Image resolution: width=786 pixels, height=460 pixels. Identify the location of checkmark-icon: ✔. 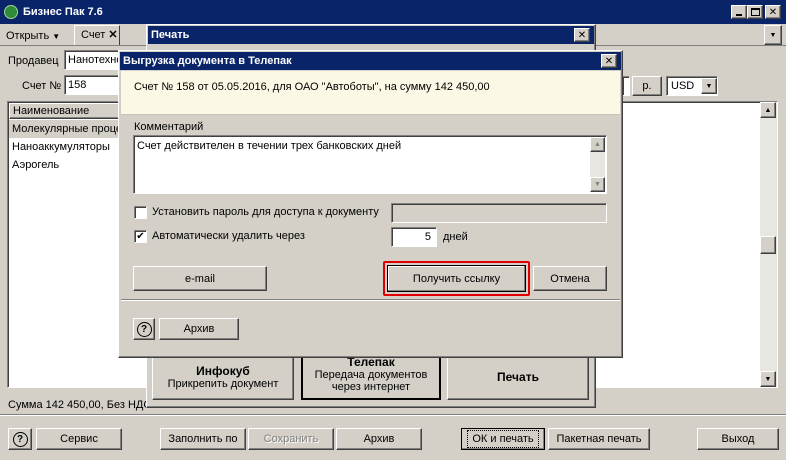
(140, 236).